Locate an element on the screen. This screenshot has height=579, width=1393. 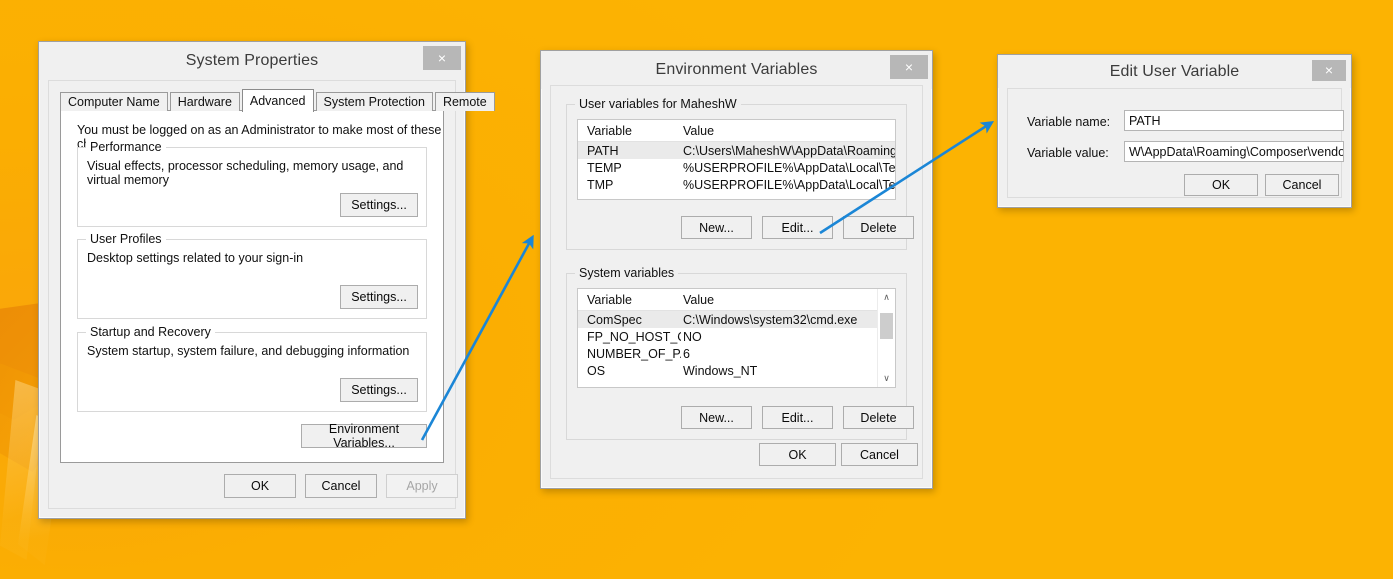
variable-value-label: Variable value: is located at coordinates (1068, 153).